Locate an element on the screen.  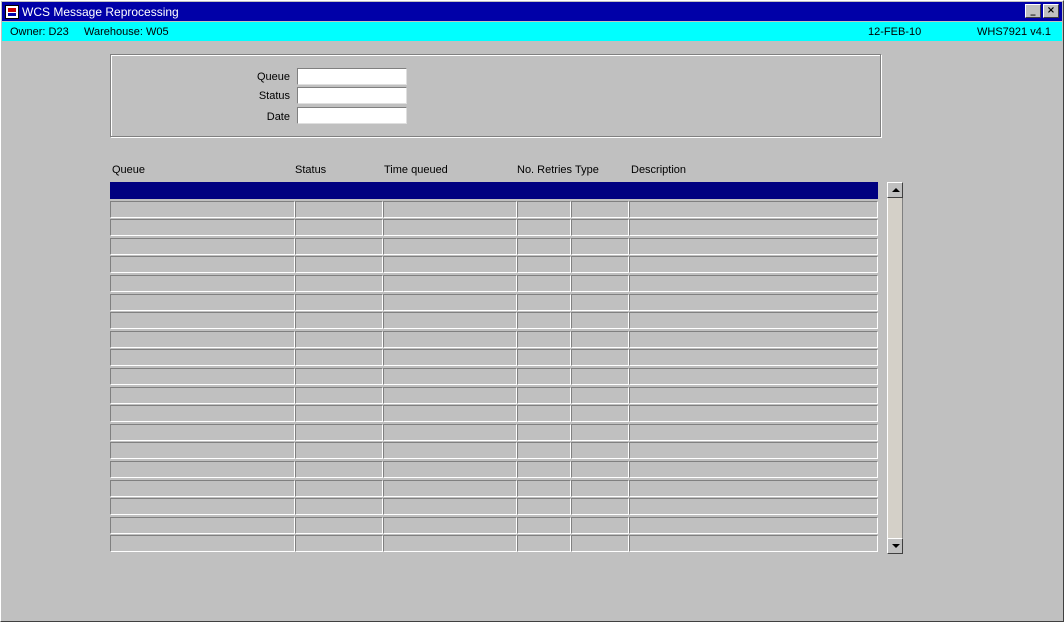
scroll-track is located at coordinates (895, 368).